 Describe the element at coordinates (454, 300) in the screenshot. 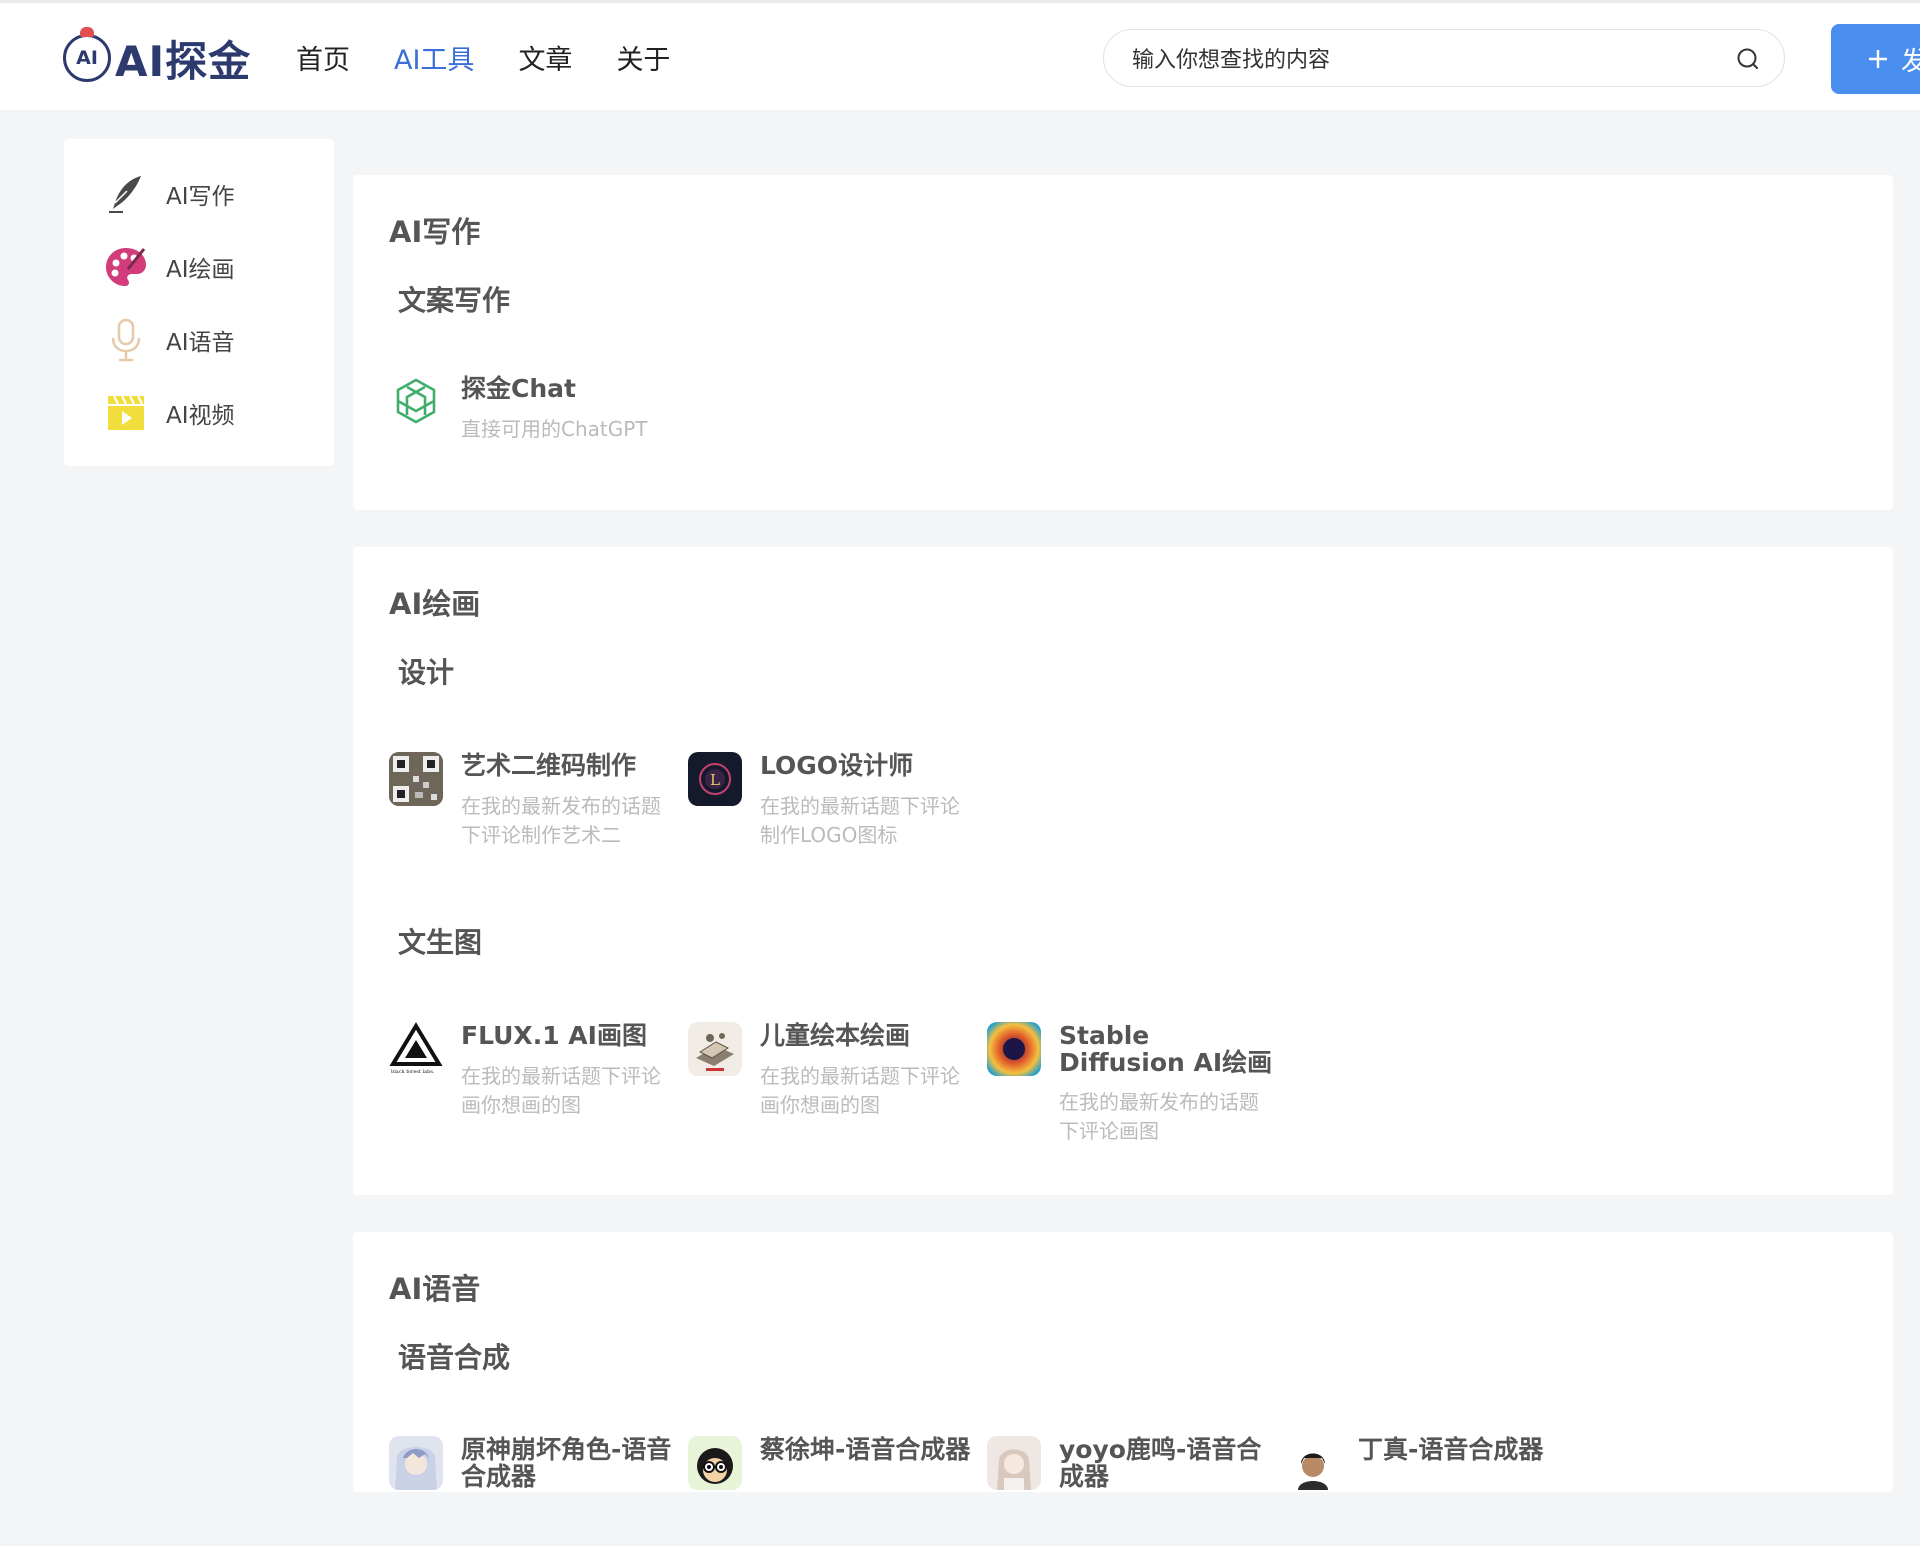

I see `group-title: 文案写作` at that location.